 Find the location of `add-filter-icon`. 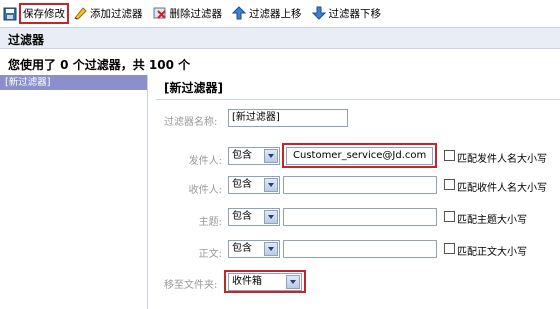

add-filter-icon is located at coordinates (80, 13).